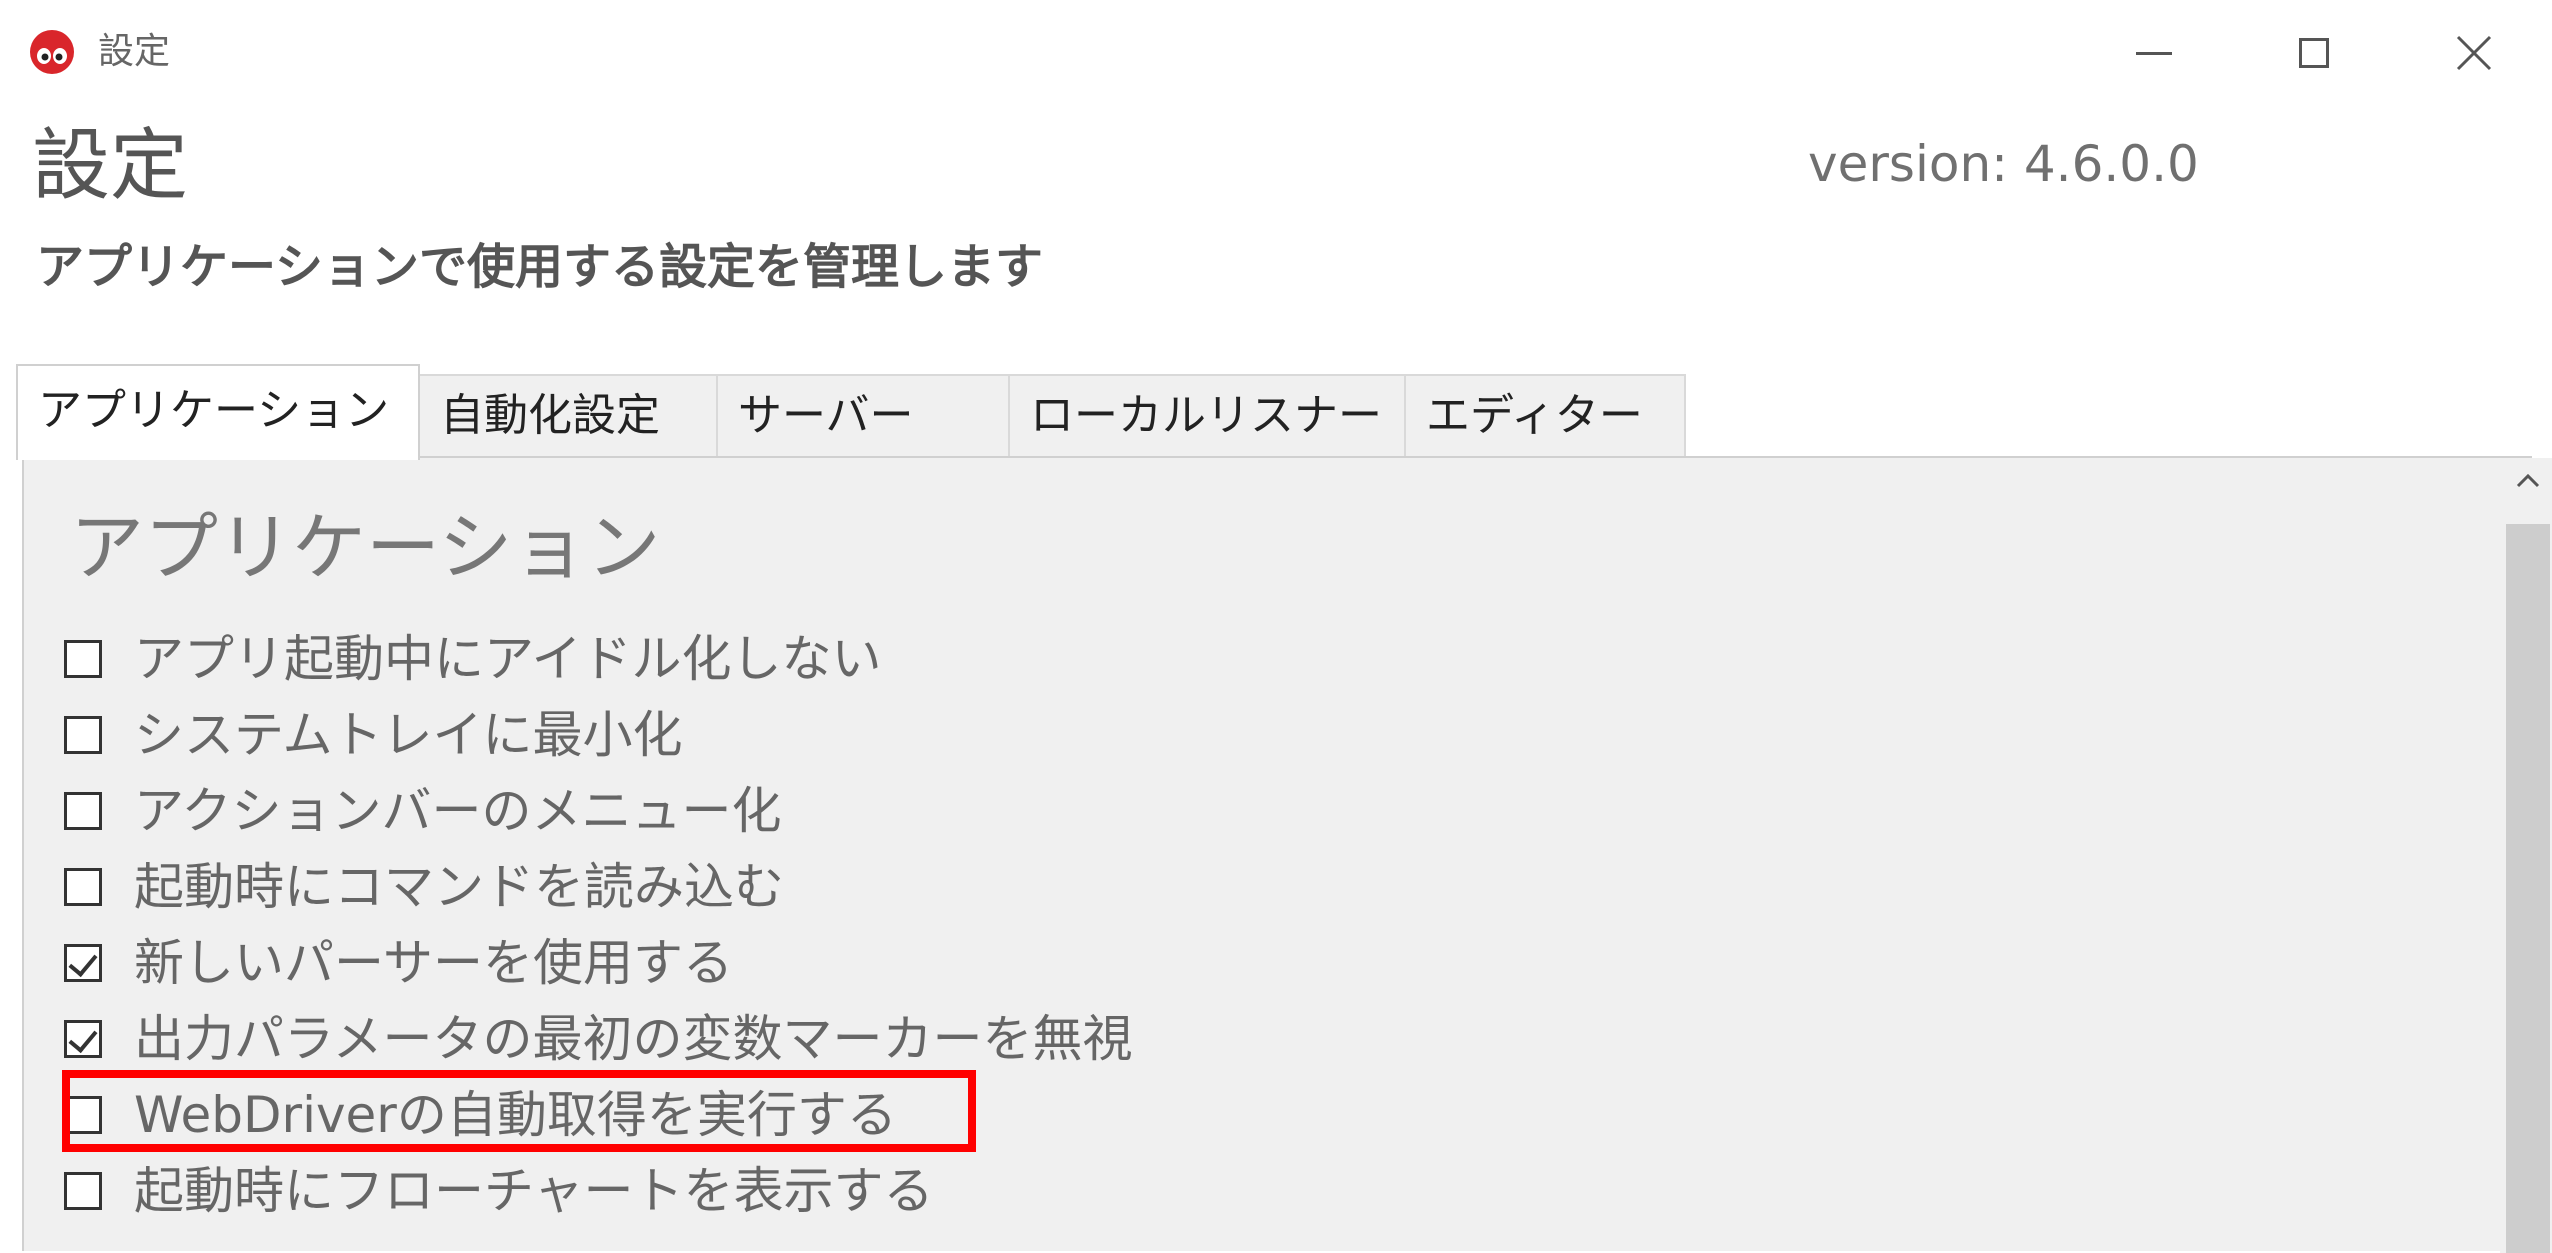 The height and width of the screenshot is (1253, 2552). What do you see at coordinates (218, 412) in the screenshot?
I see `tab-application: アプリケーション` at bounding box center [218, 412].